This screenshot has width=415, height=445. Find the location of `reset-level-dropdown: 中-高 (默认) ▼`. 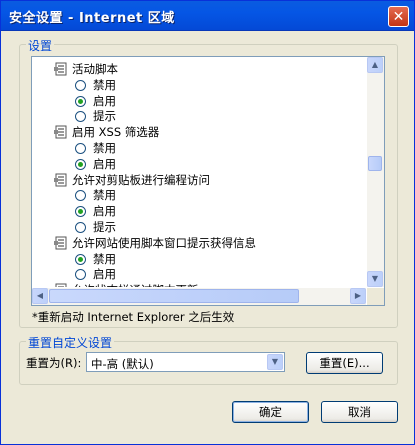

reset-level-dropdown: 中-高 (默认) ▼ is located at coordinates (185, 362).